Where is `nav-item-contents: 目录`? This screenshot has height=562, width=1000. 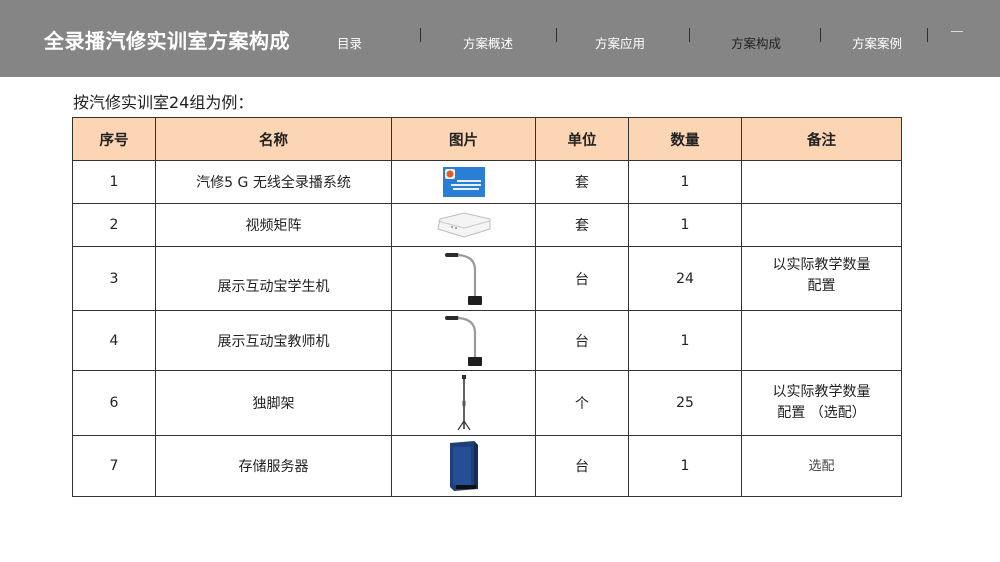 nav-item-contents: 目录 is located at coordinates (349, 42).